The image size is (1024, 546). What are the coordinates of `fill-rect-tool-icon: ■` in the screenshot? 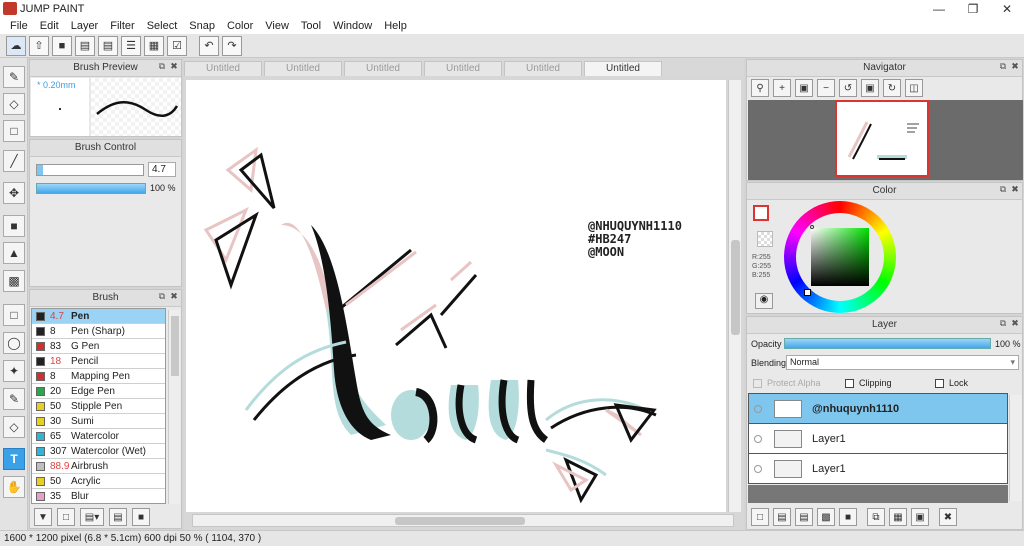 It's located at (14, 226).